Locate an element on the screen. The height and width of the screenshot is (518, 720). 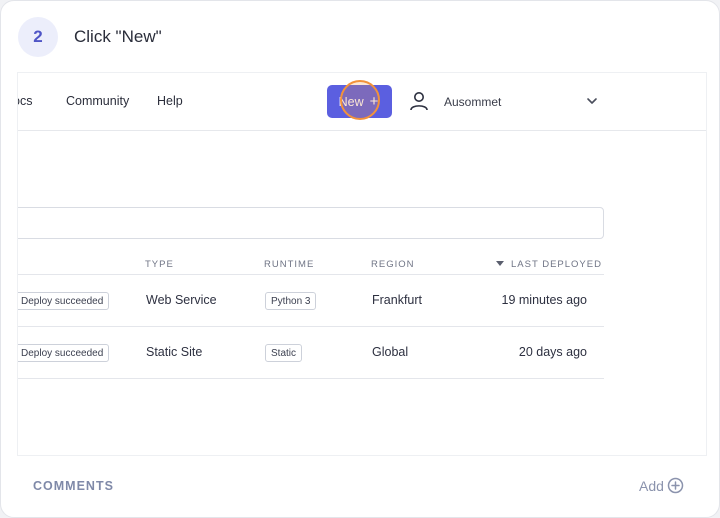
column-header-last-deployed: LAST DEPLOYED is located at coordinates (549, 264).